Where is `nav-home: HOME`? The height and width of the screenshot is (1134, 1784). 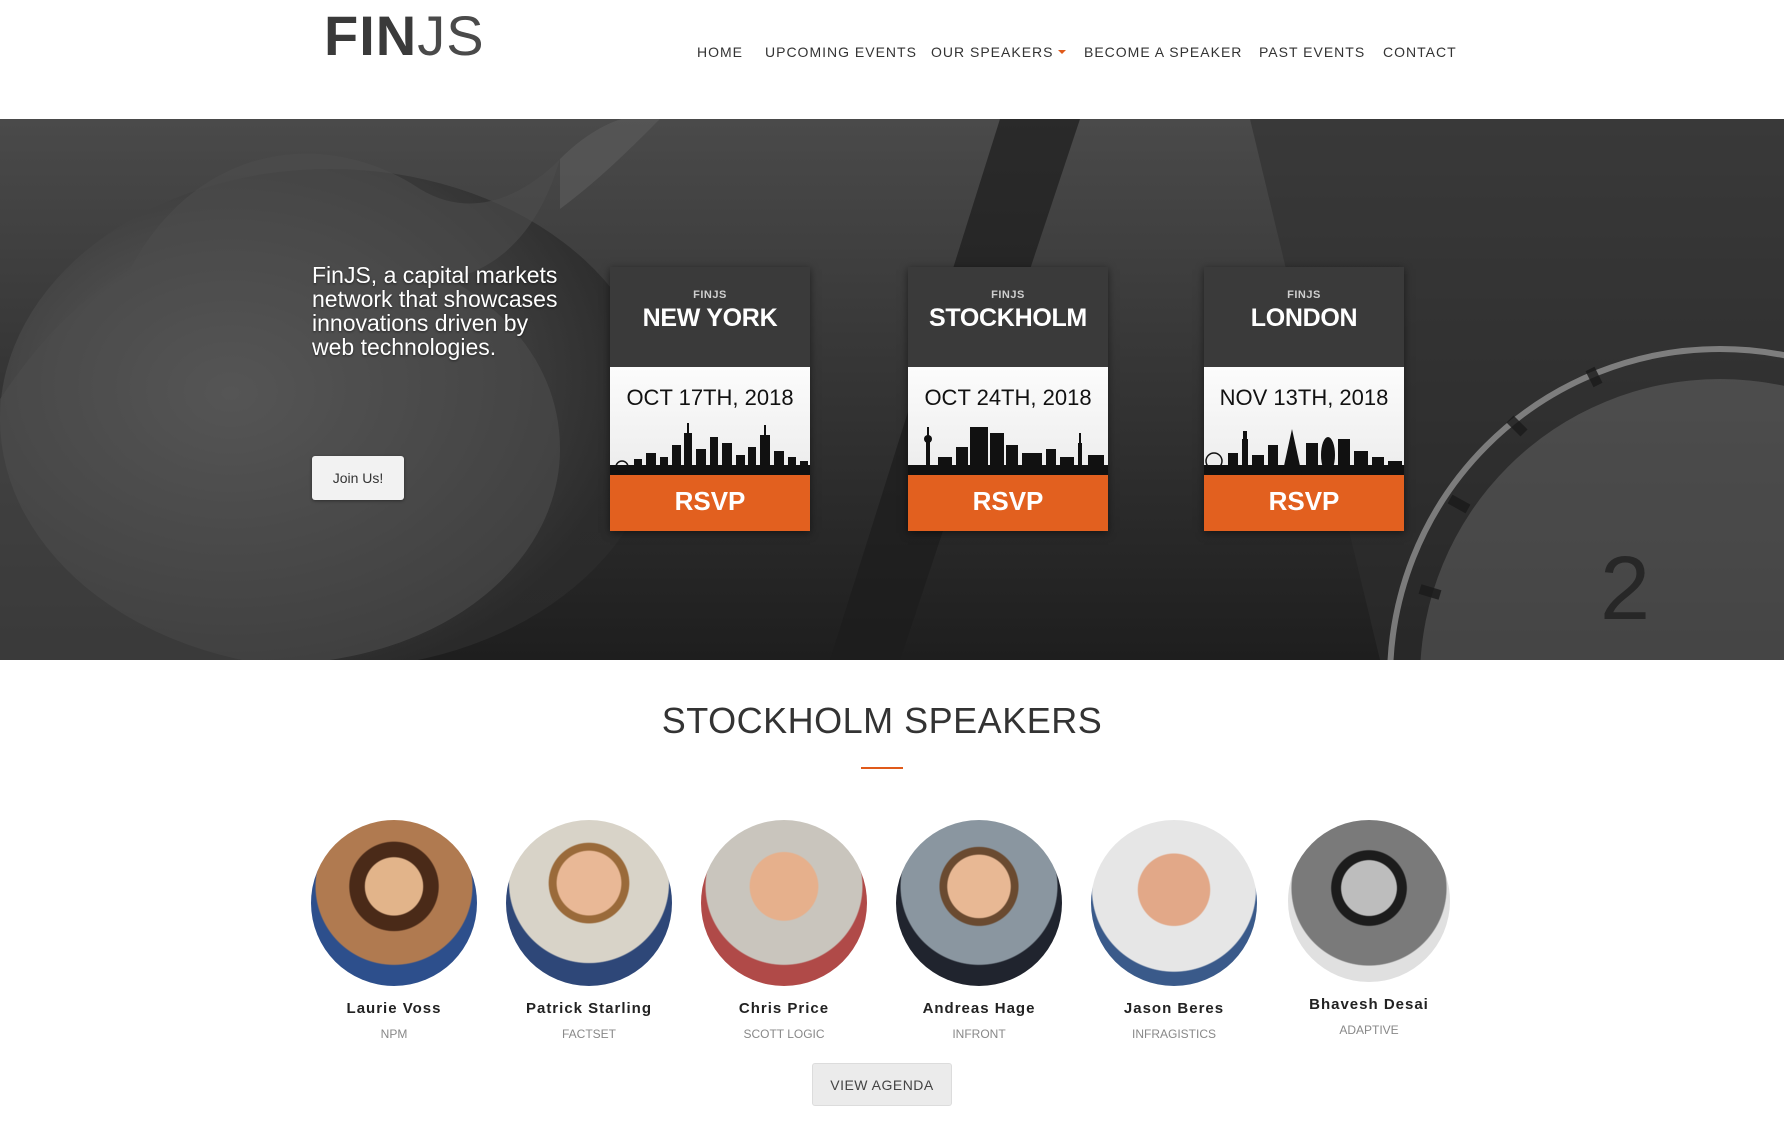
nav-home: HOME is located at coordinates (720, 52).